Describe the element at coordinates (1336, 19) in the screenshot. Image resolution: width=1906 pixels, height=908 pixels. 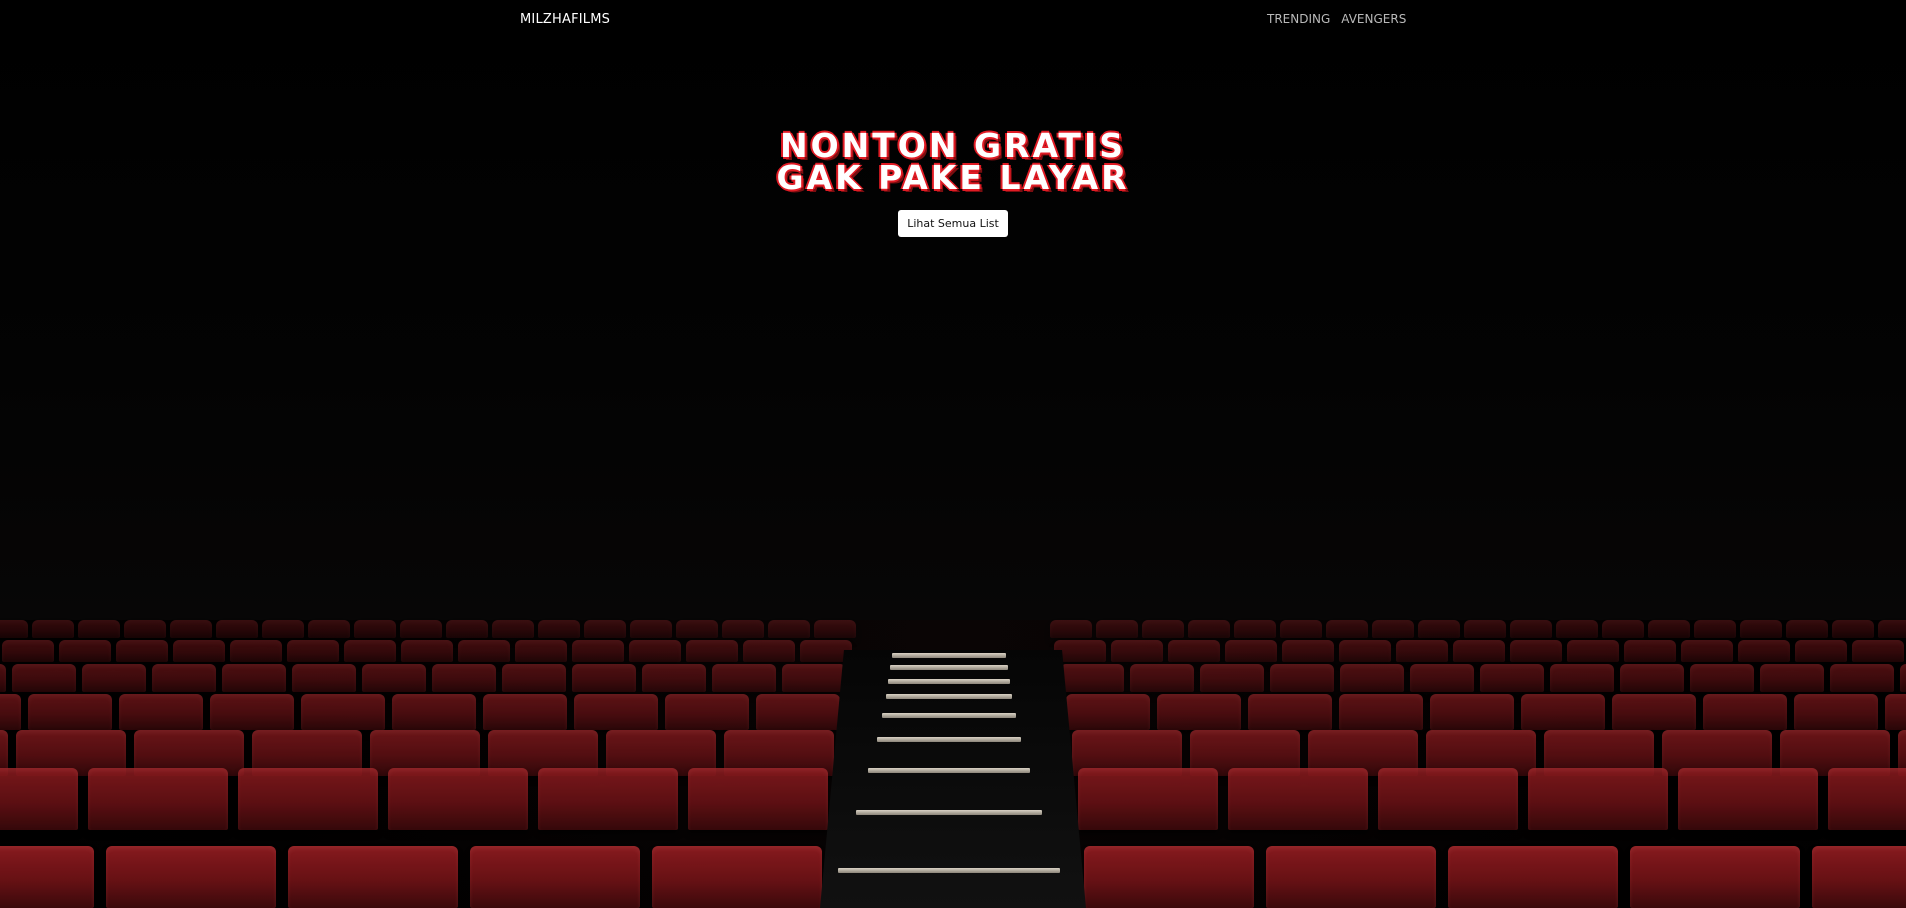
I see `nav-links: TRENDING AVENGERS` at that location.